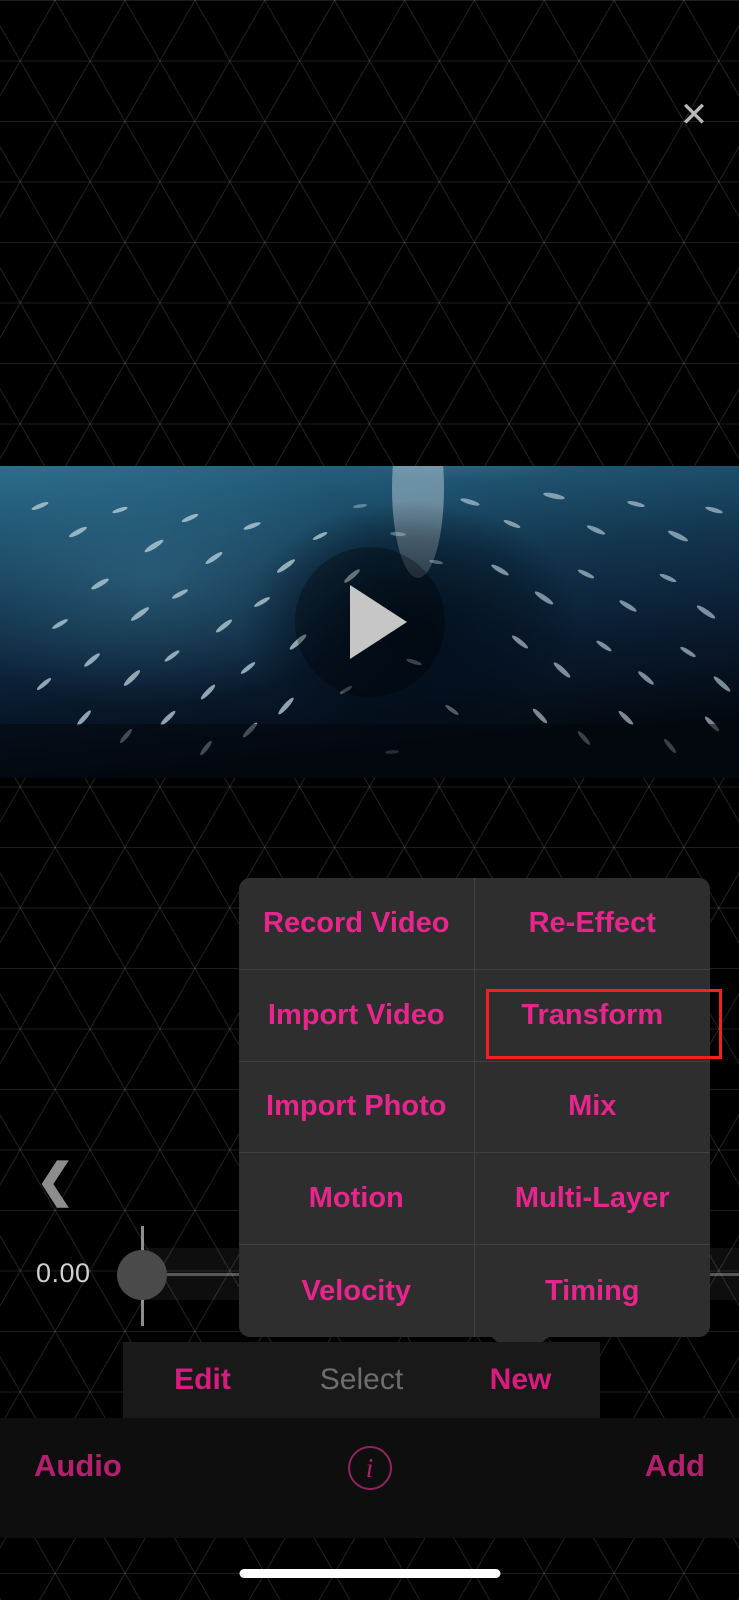 The width and height of the screenshot is (739, 1600). What do you see at coordinates (142, 1275) in the screenshot?
I see `playhead-handle` at bounding box center [142, 1275].